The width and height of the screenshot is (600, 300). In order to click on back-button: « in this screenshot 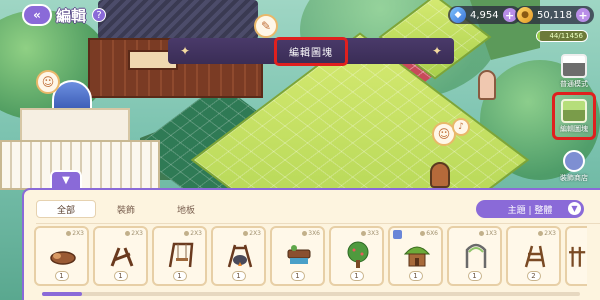, I will do `click(37, 15)`.